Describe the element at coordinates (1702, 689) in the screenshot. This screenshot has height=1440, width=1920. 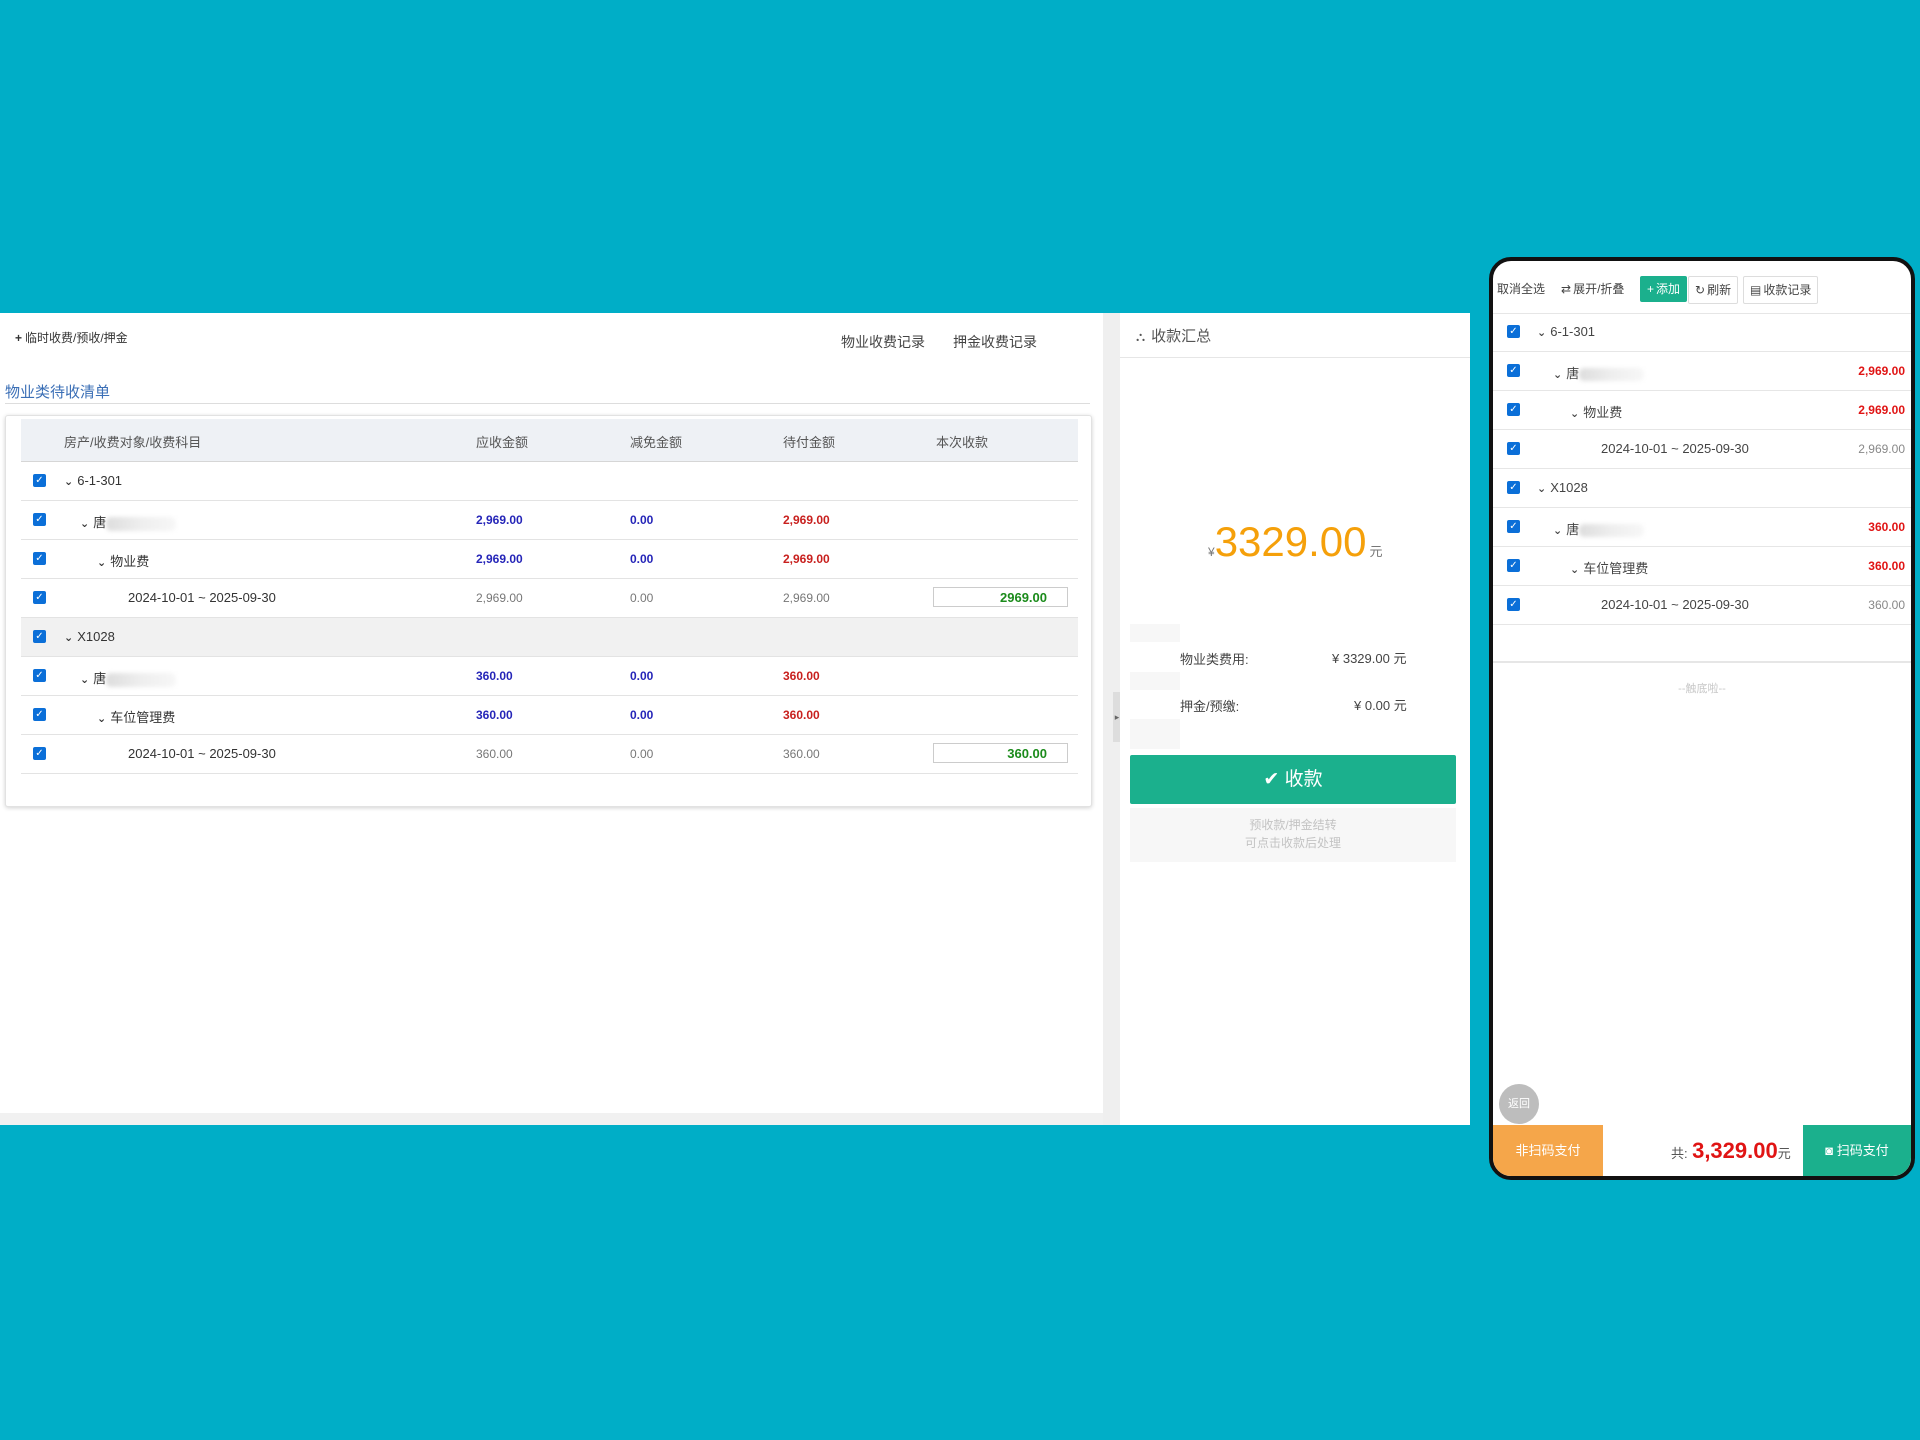
I see `list-end-text: --触底啦--` at that location.